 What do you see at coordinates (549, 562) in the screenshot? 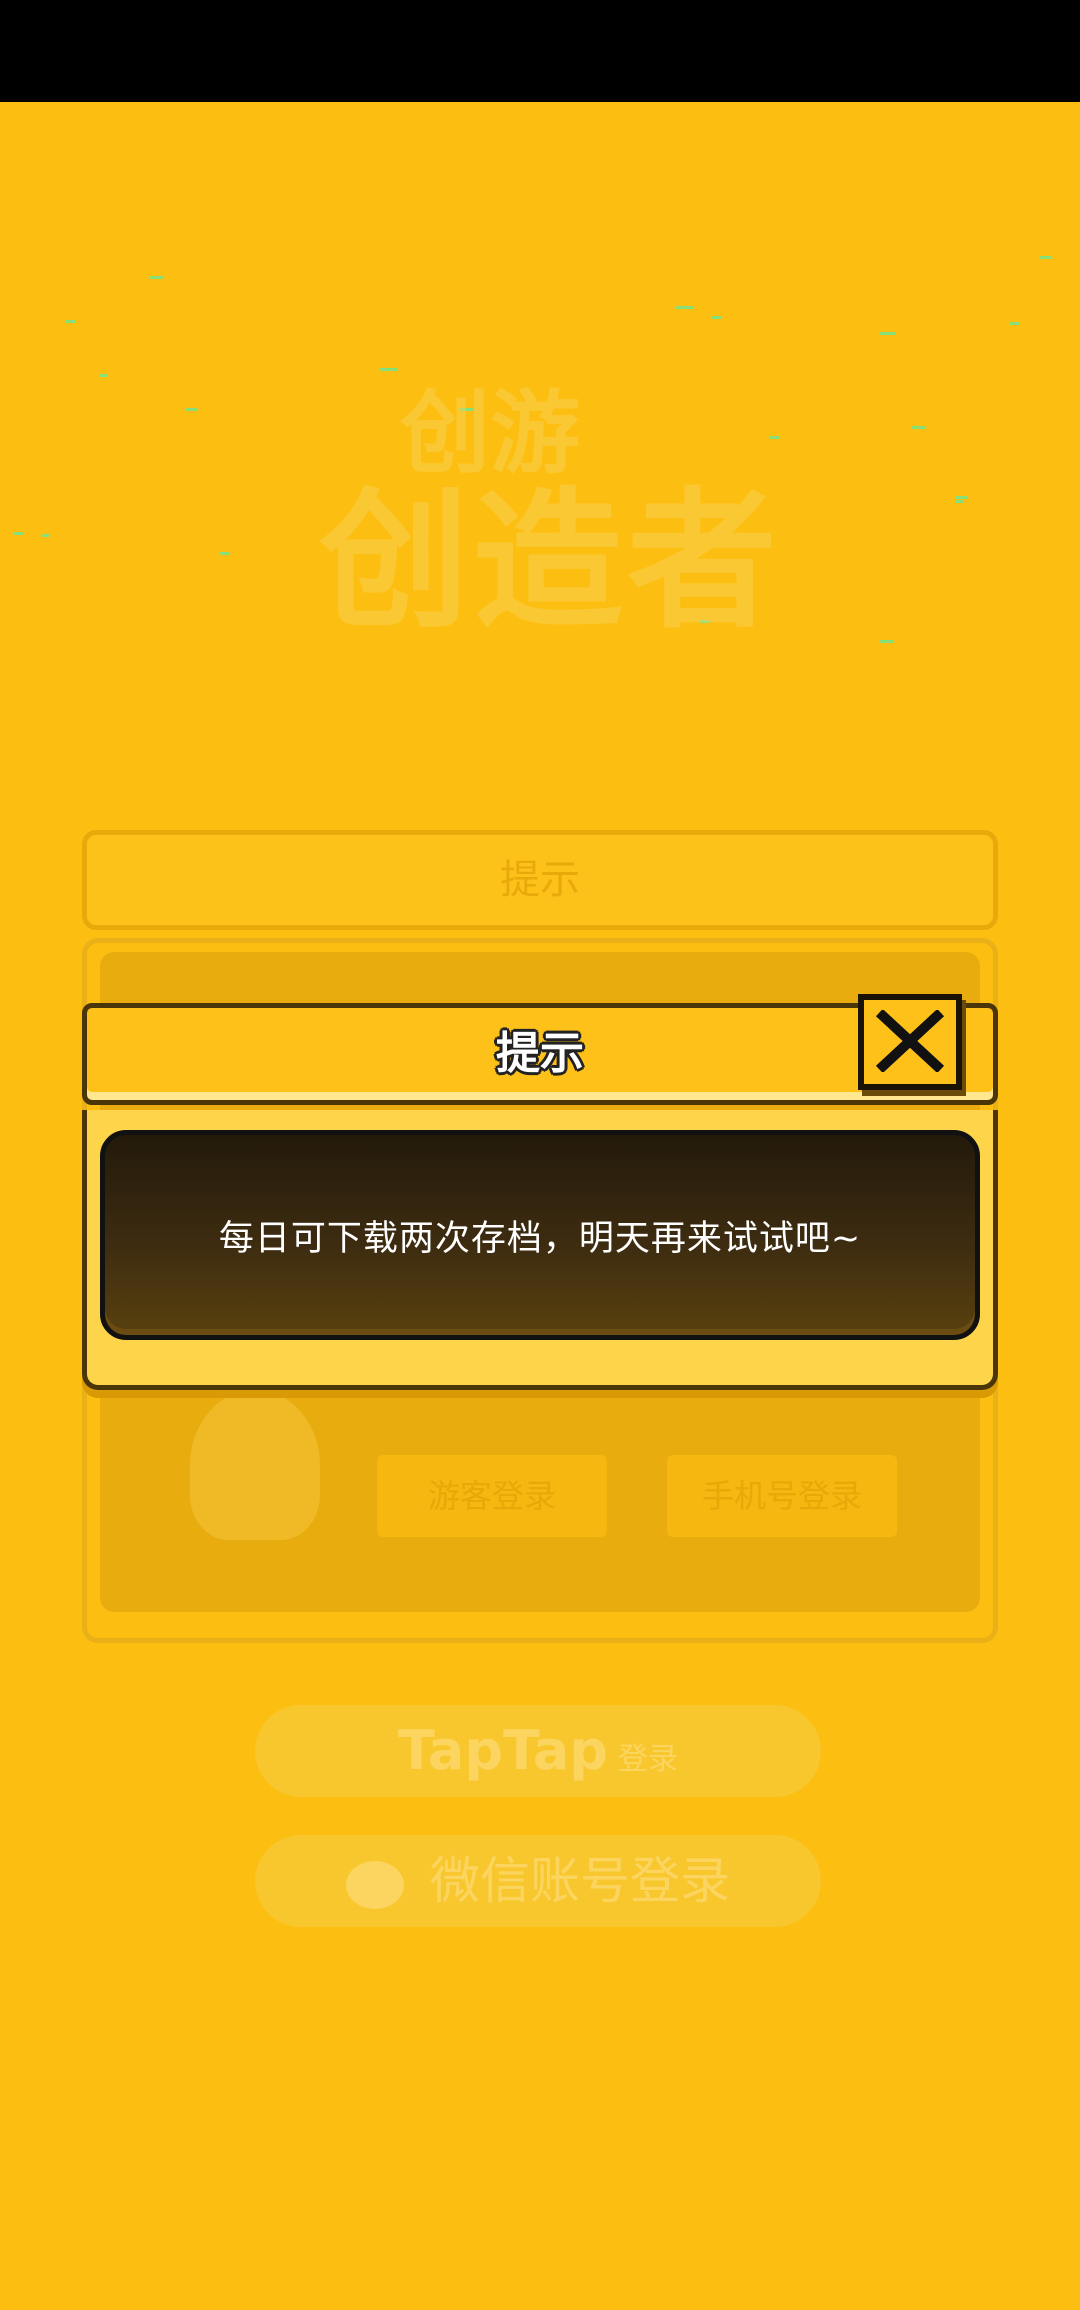
I see `background-logo-title: 创造者` at bounding box center [549, 562].